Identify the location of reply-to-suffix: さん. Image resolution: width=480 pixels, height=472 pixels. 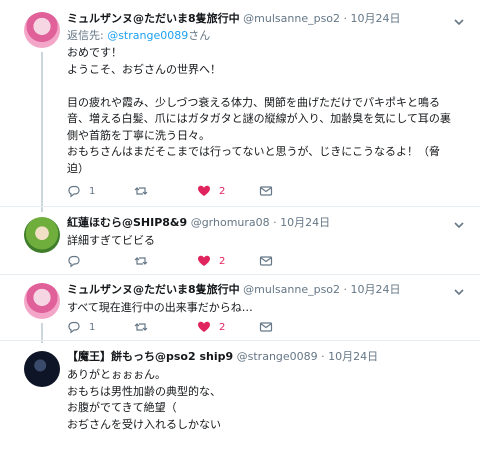
(199, 35).